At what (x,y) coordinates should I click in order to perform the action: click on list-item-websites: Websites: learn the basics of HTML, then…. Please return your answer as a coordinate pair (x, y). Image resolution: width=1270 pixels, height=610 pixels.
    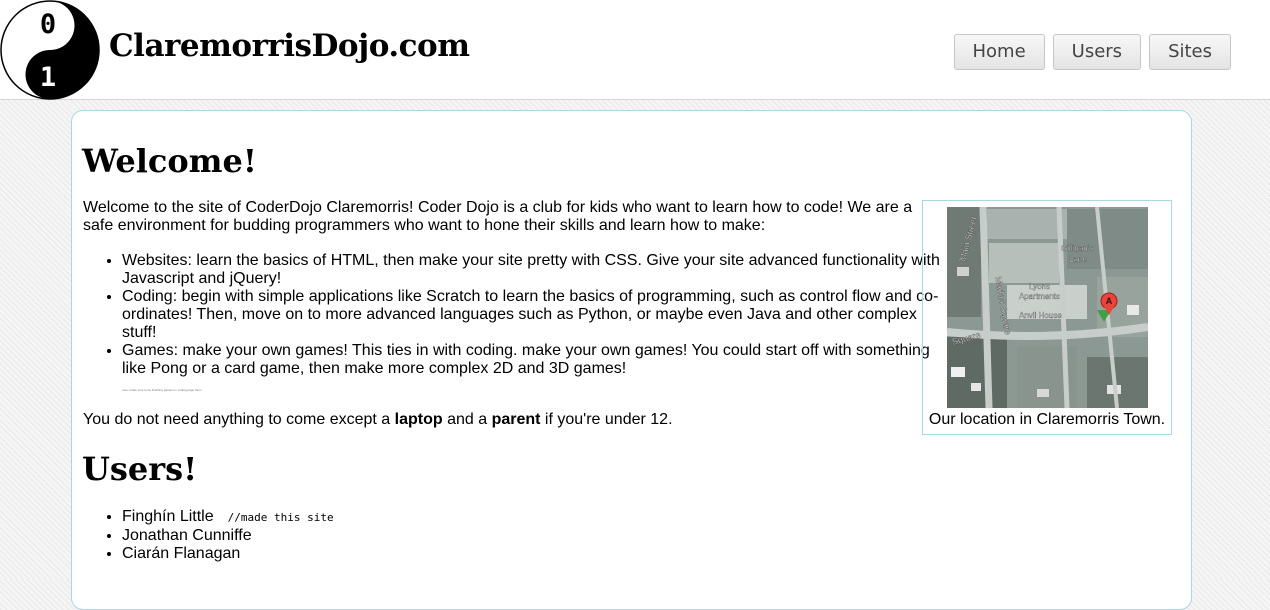
    Looking at the image, I should click on (537, 270).